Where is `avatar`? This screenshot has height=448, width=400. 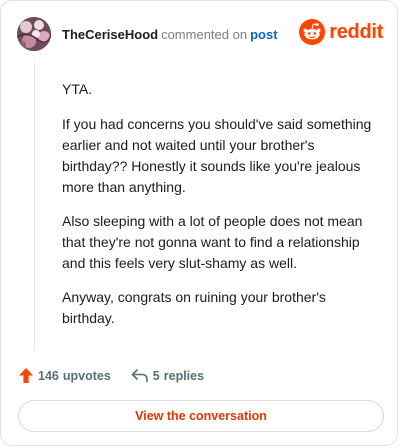 avatar is located at coordinates (34, 34).